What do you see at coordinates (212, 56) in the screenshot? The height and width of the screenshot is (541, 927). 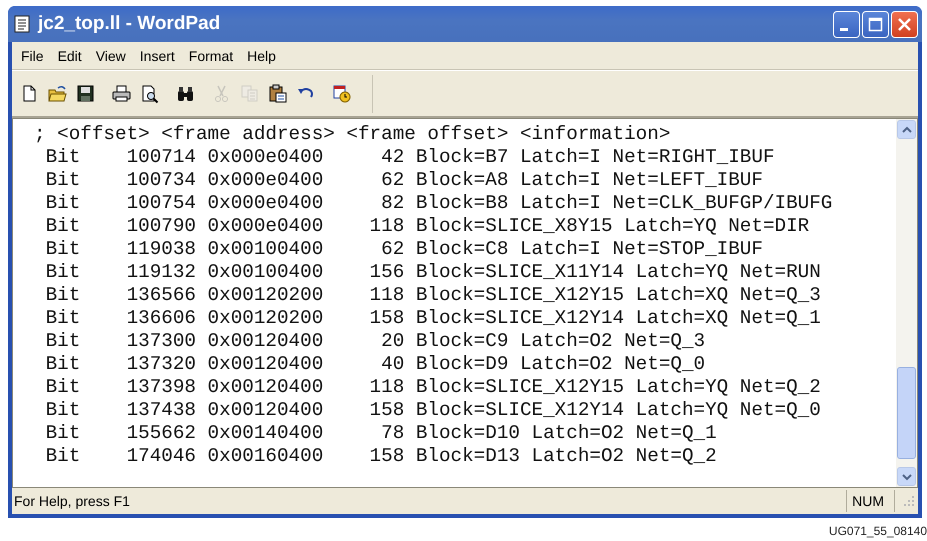 I see `menu-item: Format` at bounding box center [212, 56].